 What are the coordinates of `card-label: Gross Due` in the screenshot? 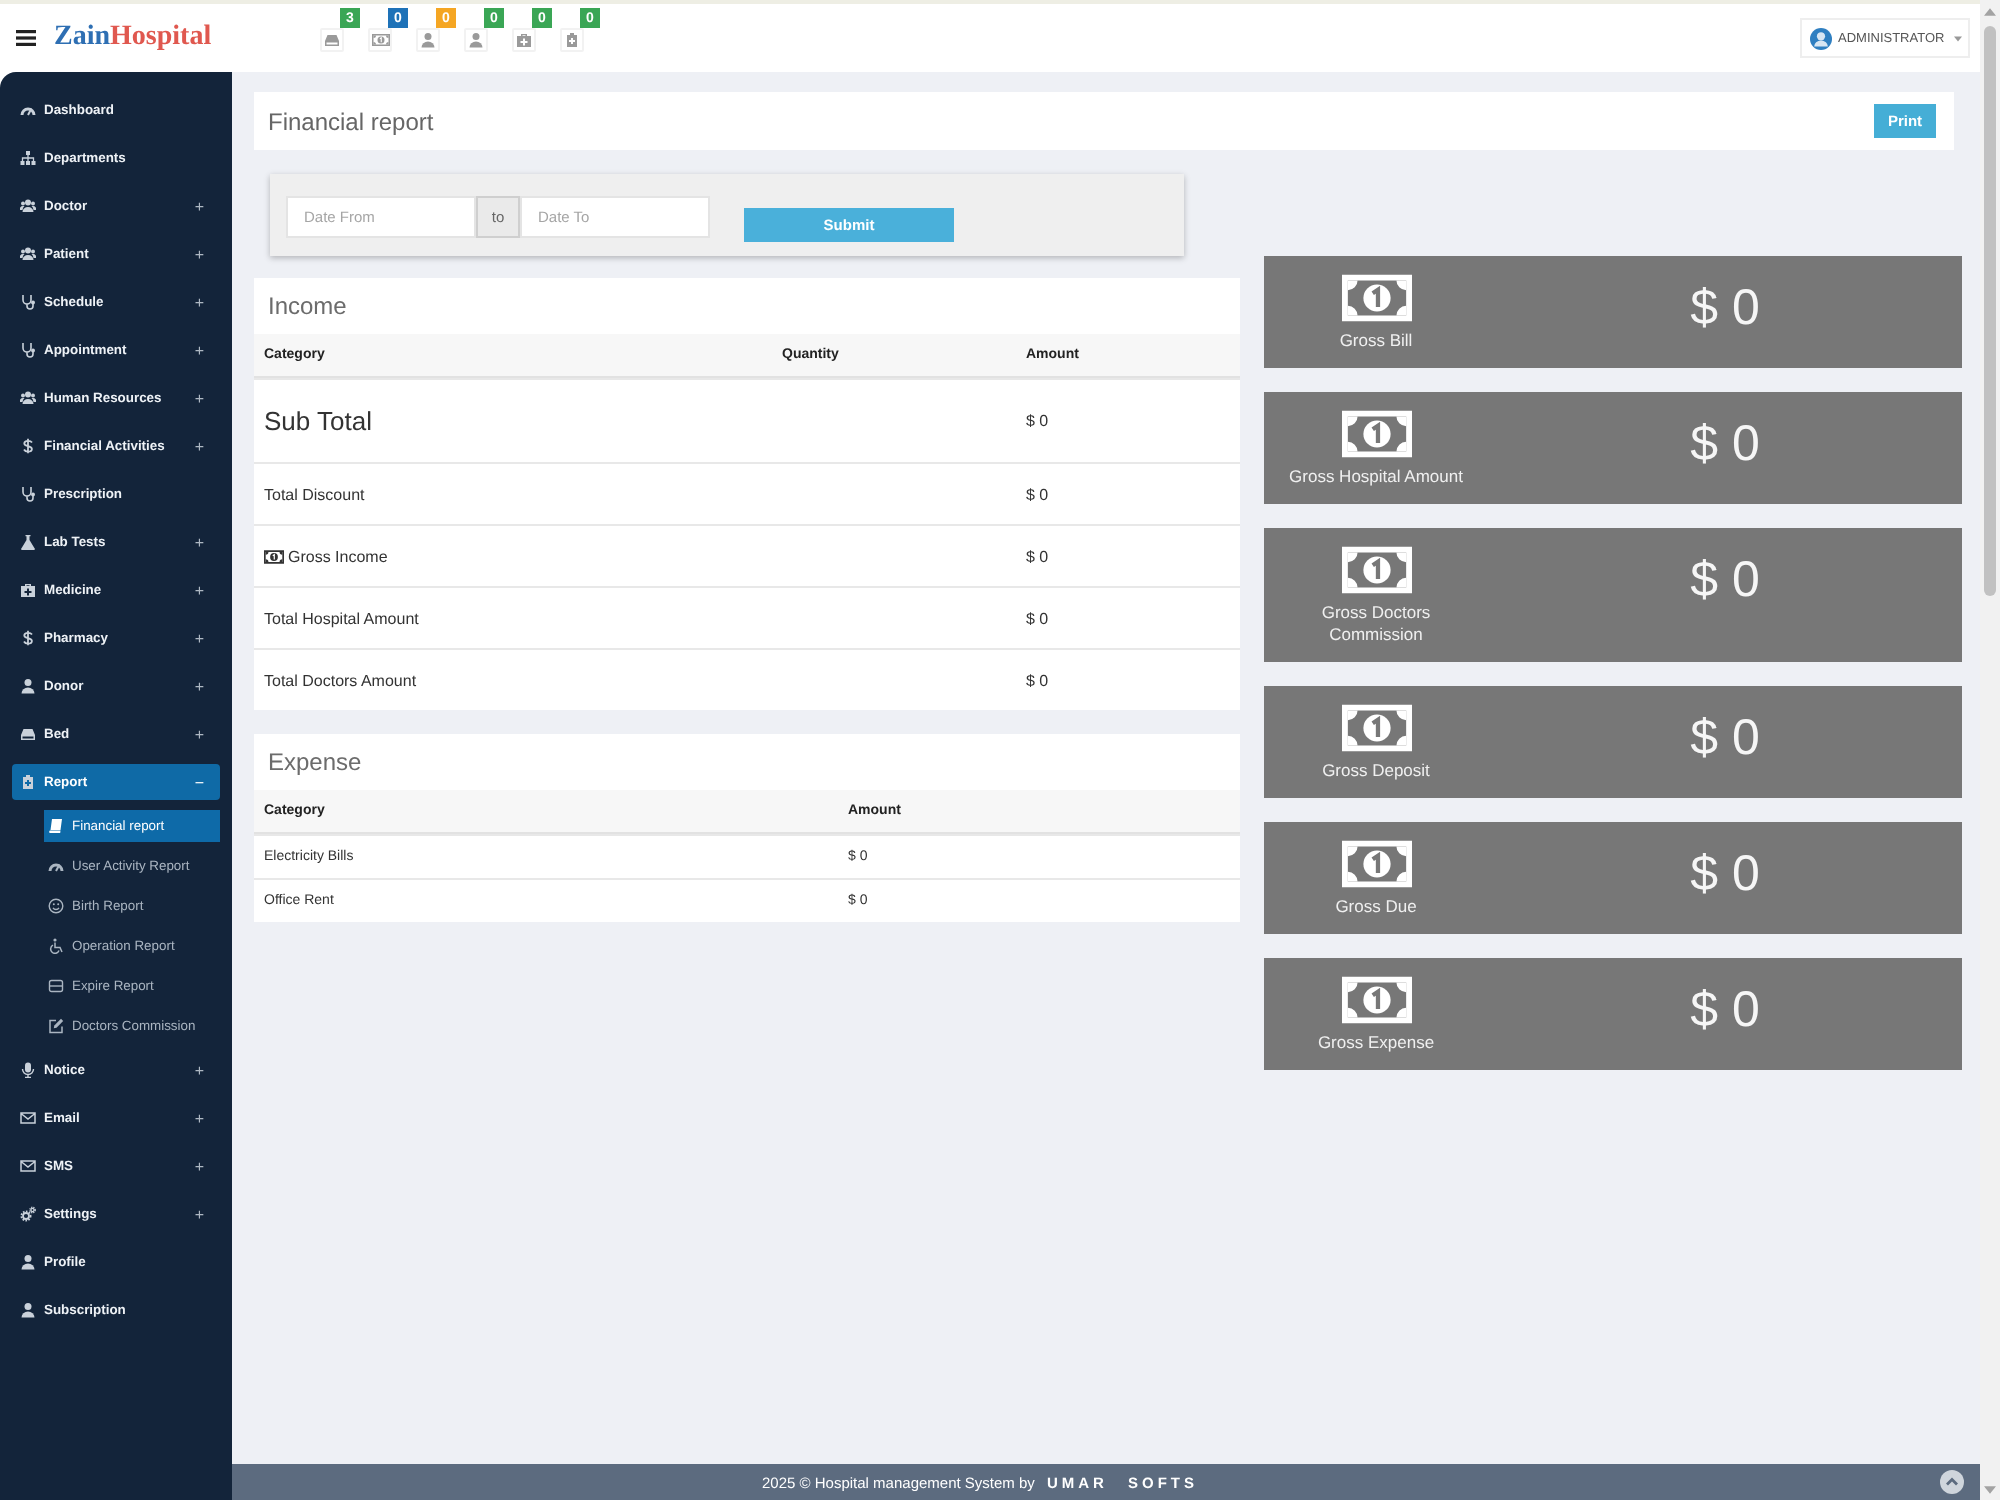 It's located at (1376, 907).